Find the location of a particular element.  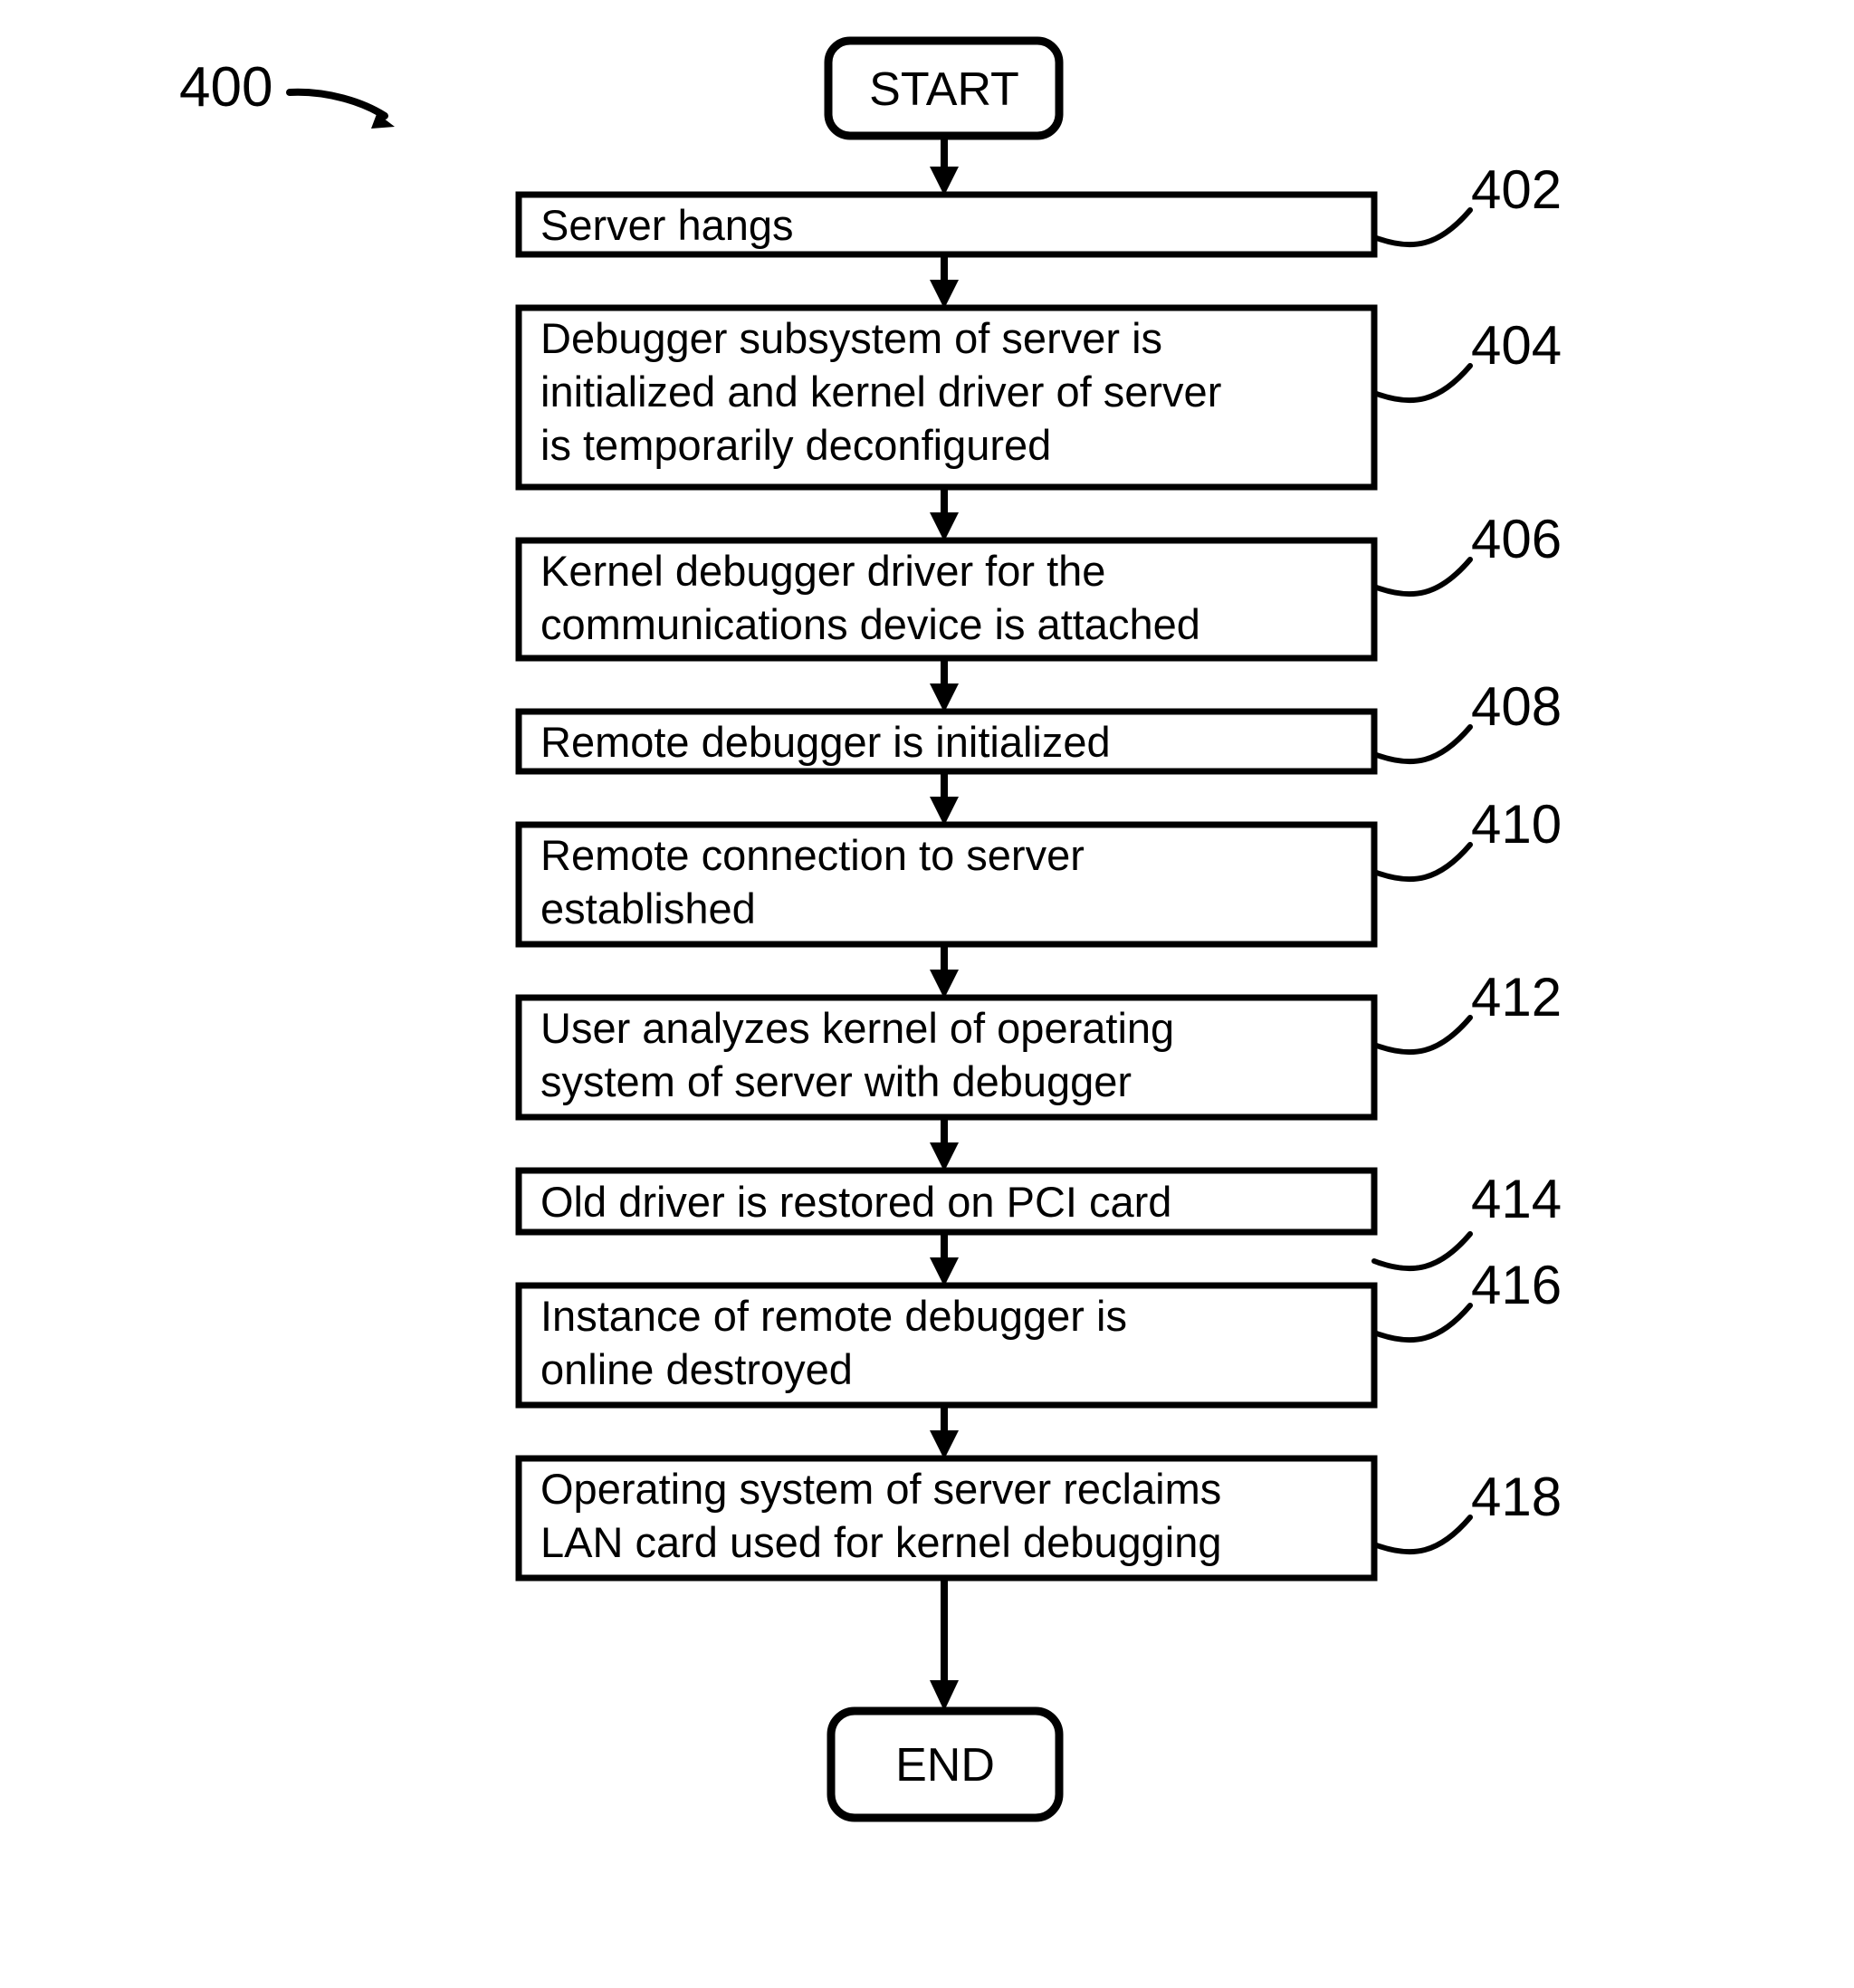

ref-number-418: 418 is located at coordinates (1516, 1497).